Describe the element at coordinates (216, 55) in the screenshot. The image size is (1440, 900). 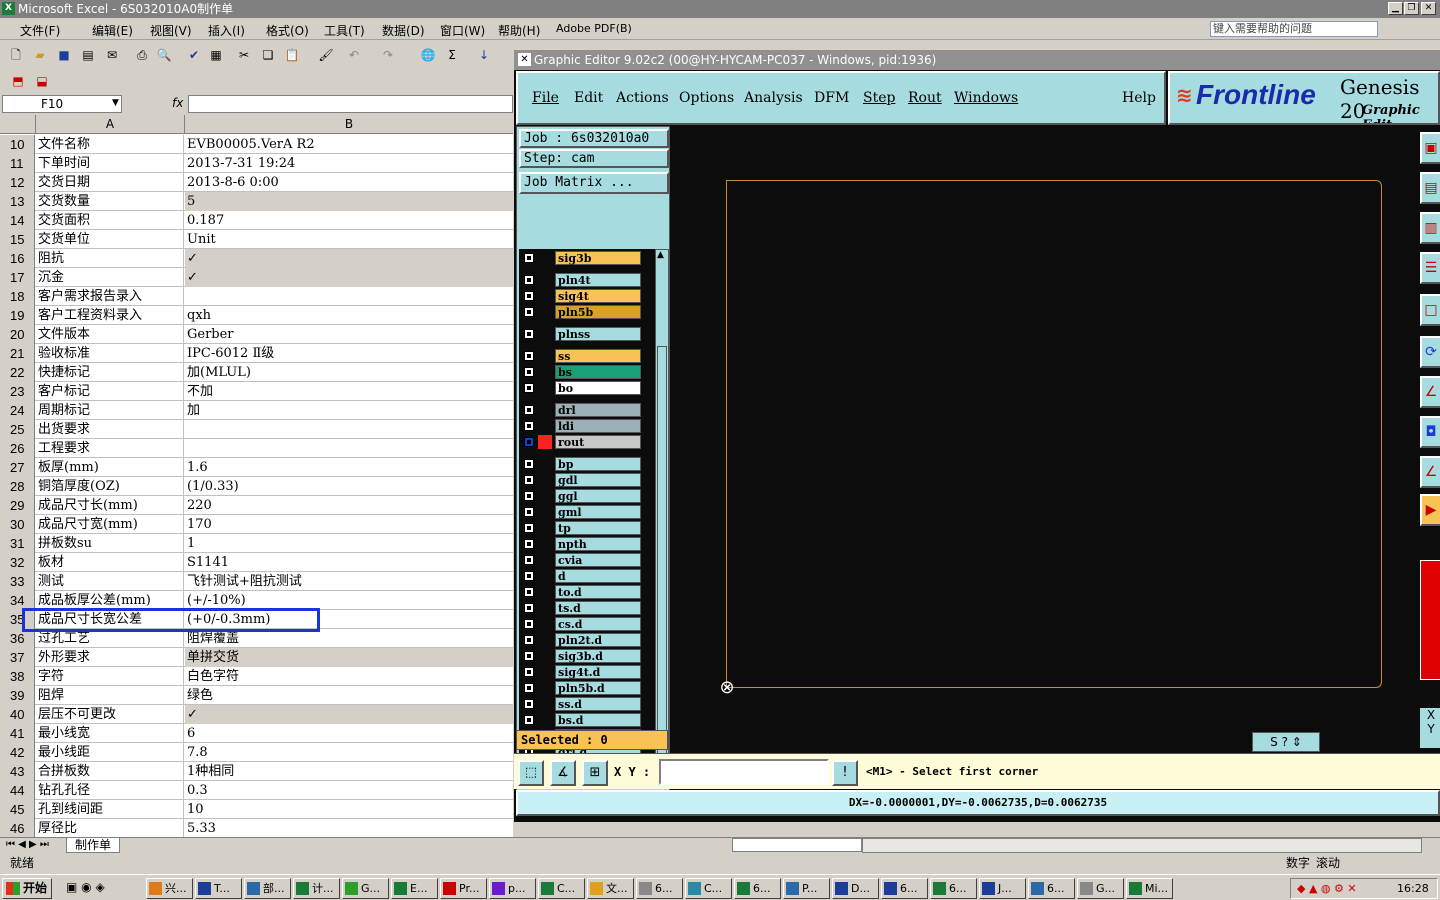
I see `research-icon: ▦` at that location.